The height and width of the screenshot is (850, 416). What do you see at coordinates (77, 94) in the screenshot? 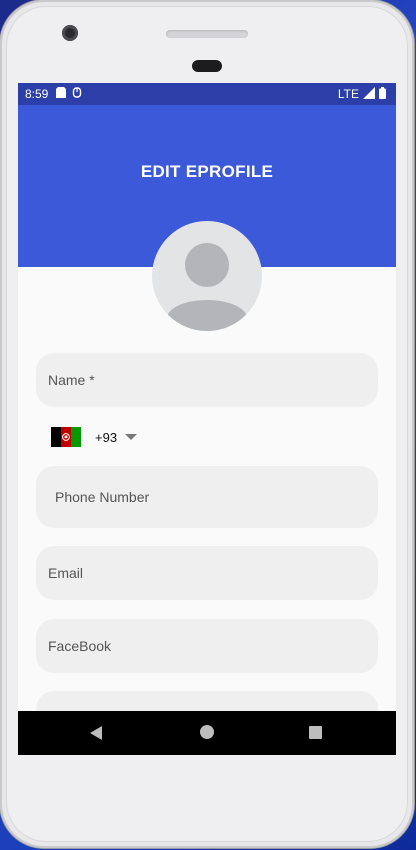
I see `notification-icon` at bounding box center [77, 94].